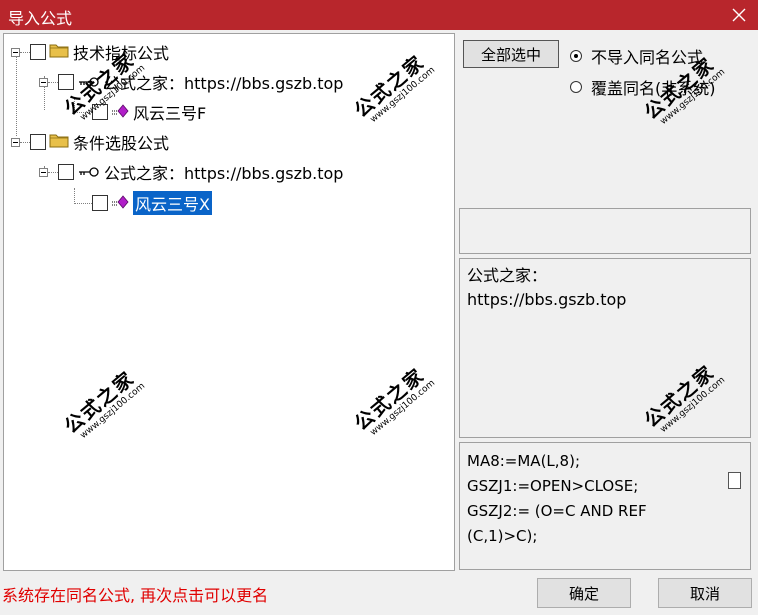 The width and height of the screenshot is (758, 615). What do you see at coordinates (653, 88) in the screenshot?
I see `radio-label: 覆盖同名(非系统)` at bounding box center [653, 88].